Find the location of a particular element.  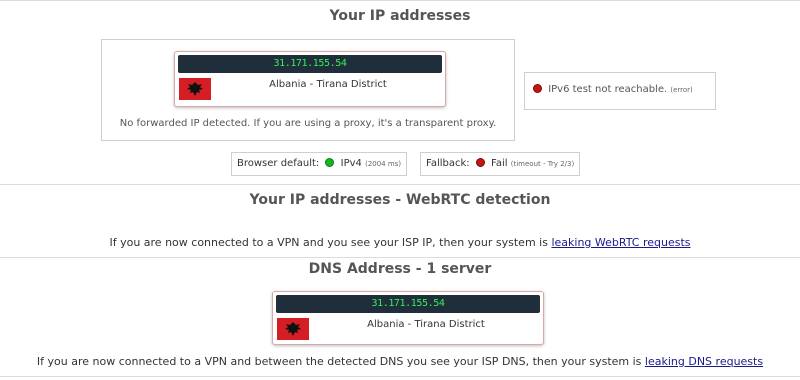

dns-address-value: 31.171.155.54 is located at coordinates (408, 304).